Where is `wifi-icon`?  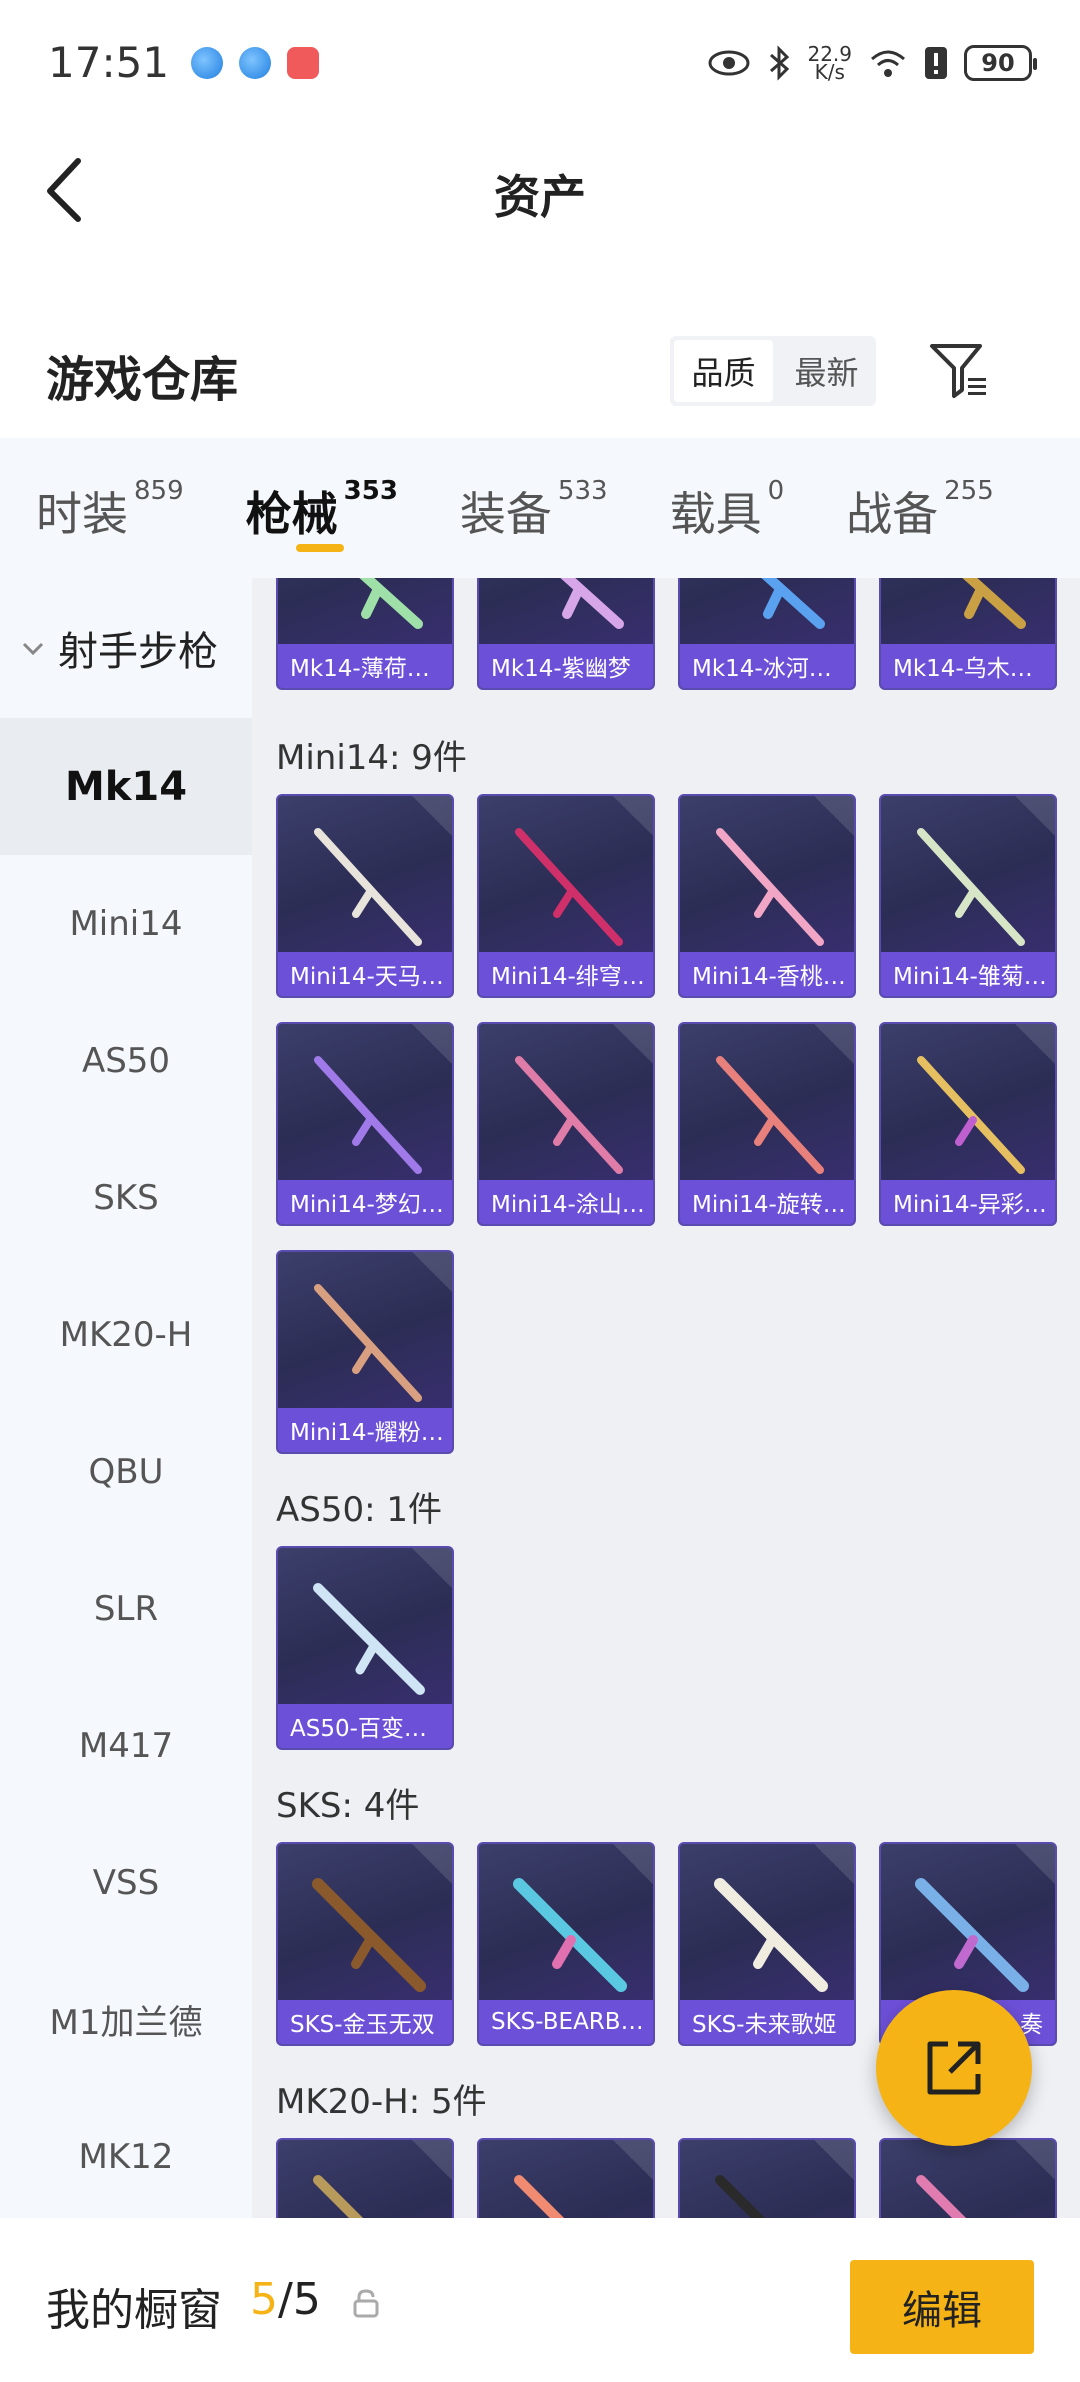 wifi-icon is located at coordinates (888, 63).